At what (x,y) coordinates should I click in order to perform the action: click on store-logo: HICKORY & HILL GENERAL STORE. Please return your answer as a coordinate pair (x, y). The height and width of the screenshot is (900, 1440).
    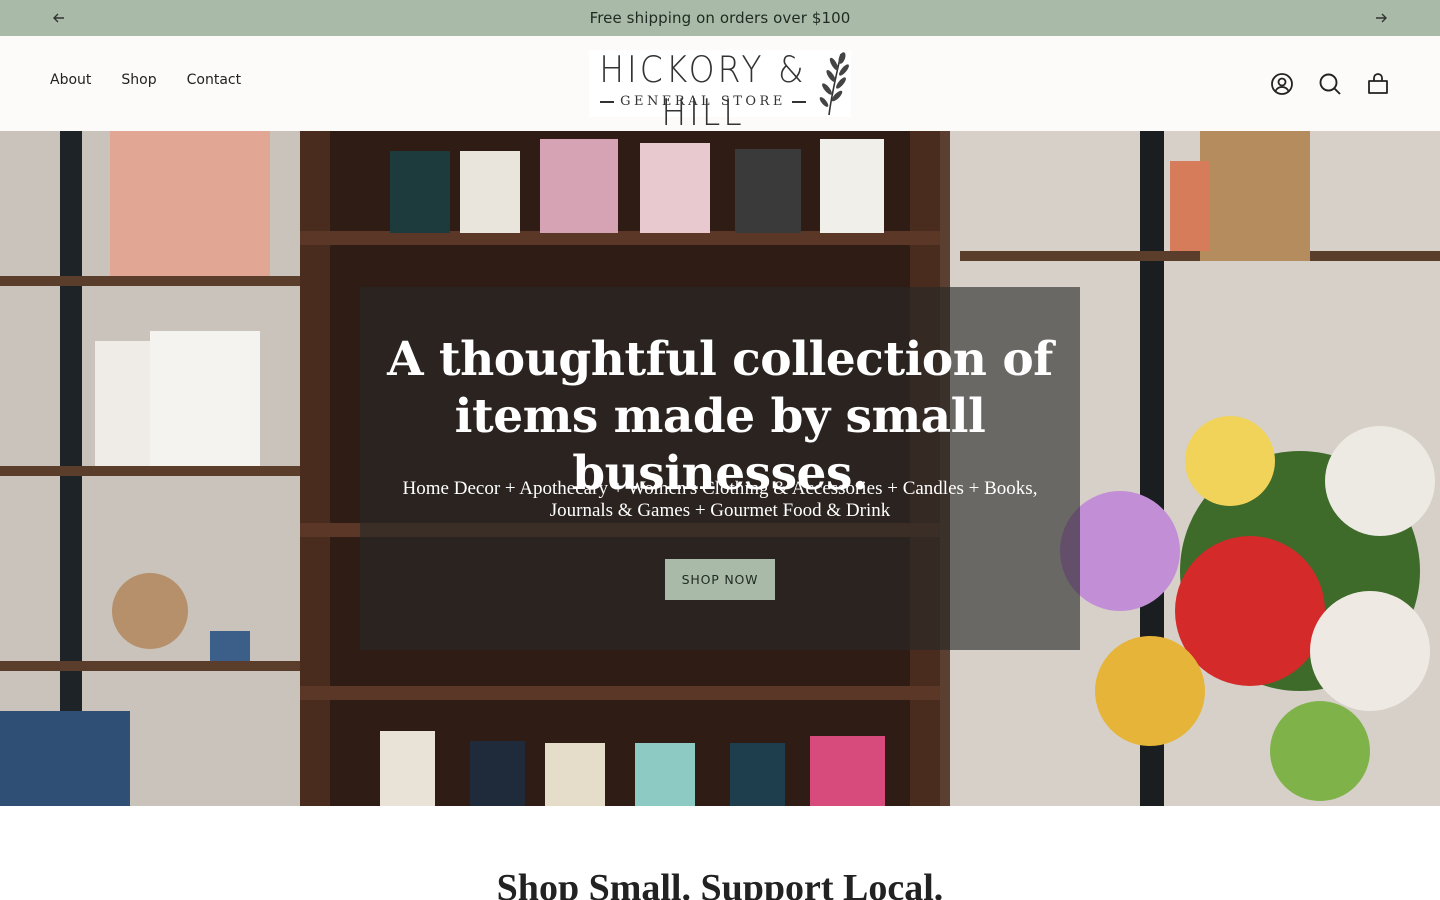
    Looking at the image, I should click on (720, 91).